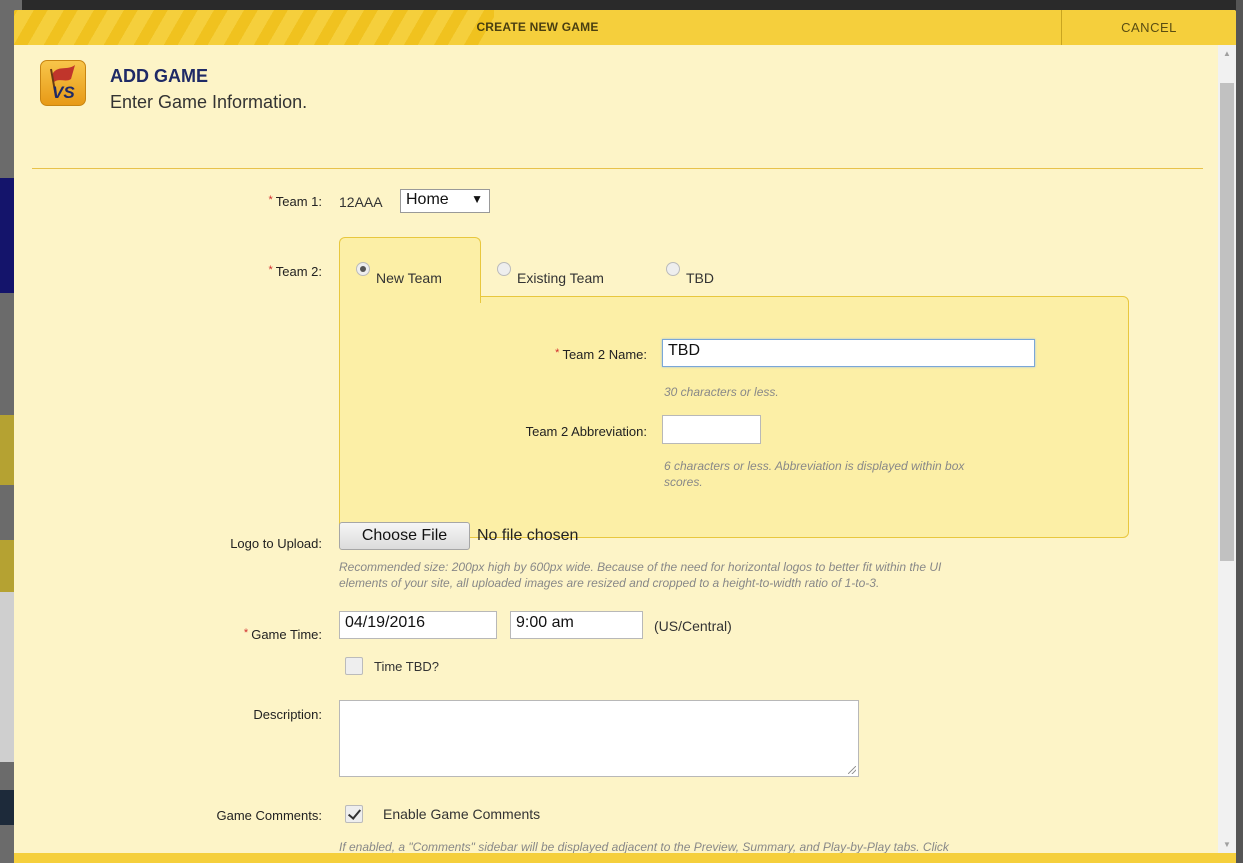 Image resolution: width=1243 pixels, height=863 pixels. Describe the element at coordinates (159, 76) in the screenshot. I see `page-title: ADD GAME` at that location.